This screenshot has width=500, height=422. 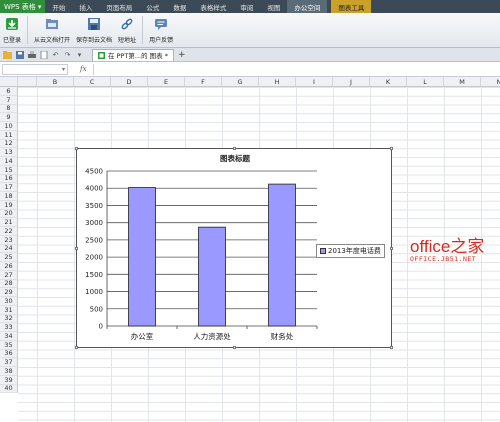 What do you see at coordinates (9, 275) in the screenshot?
I see `row-header: 27` at bounding box center [9, 275].